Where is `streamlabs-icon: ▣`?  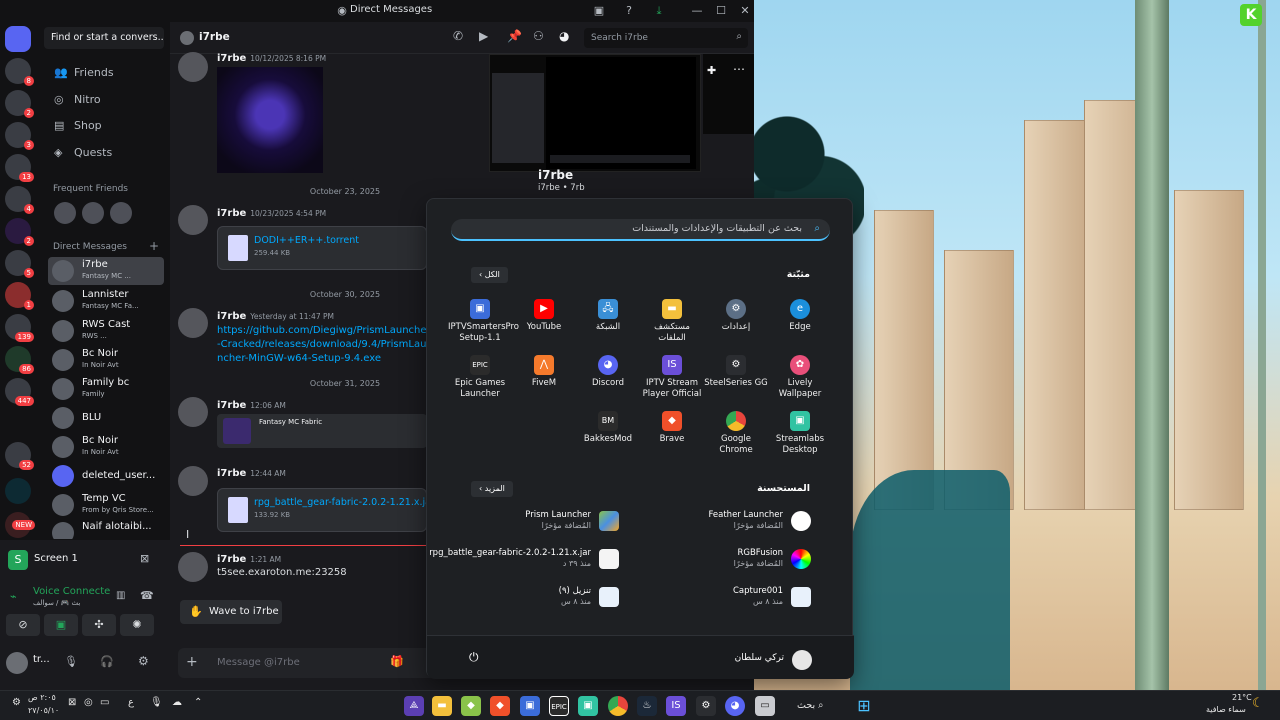 streamlabs-icon: ▣ is located at coordinates (588, 706).